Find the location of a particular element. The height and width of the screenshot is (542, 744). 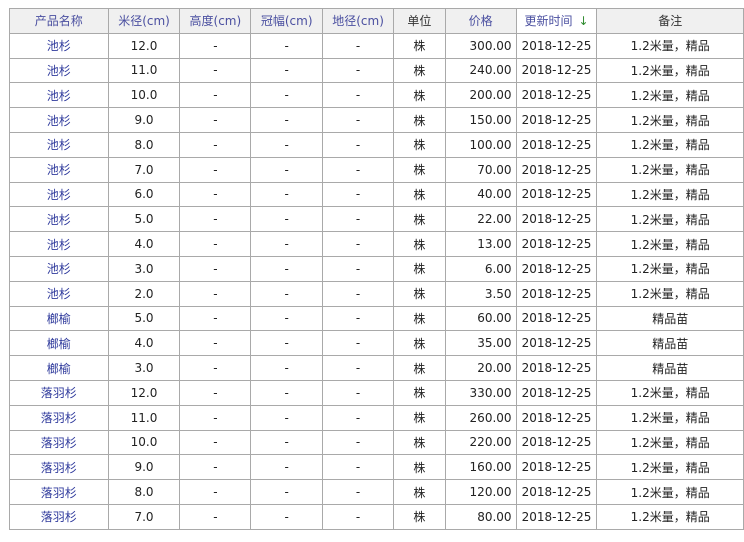

cell-price: 80.00 is located at coordinates (480, 516).